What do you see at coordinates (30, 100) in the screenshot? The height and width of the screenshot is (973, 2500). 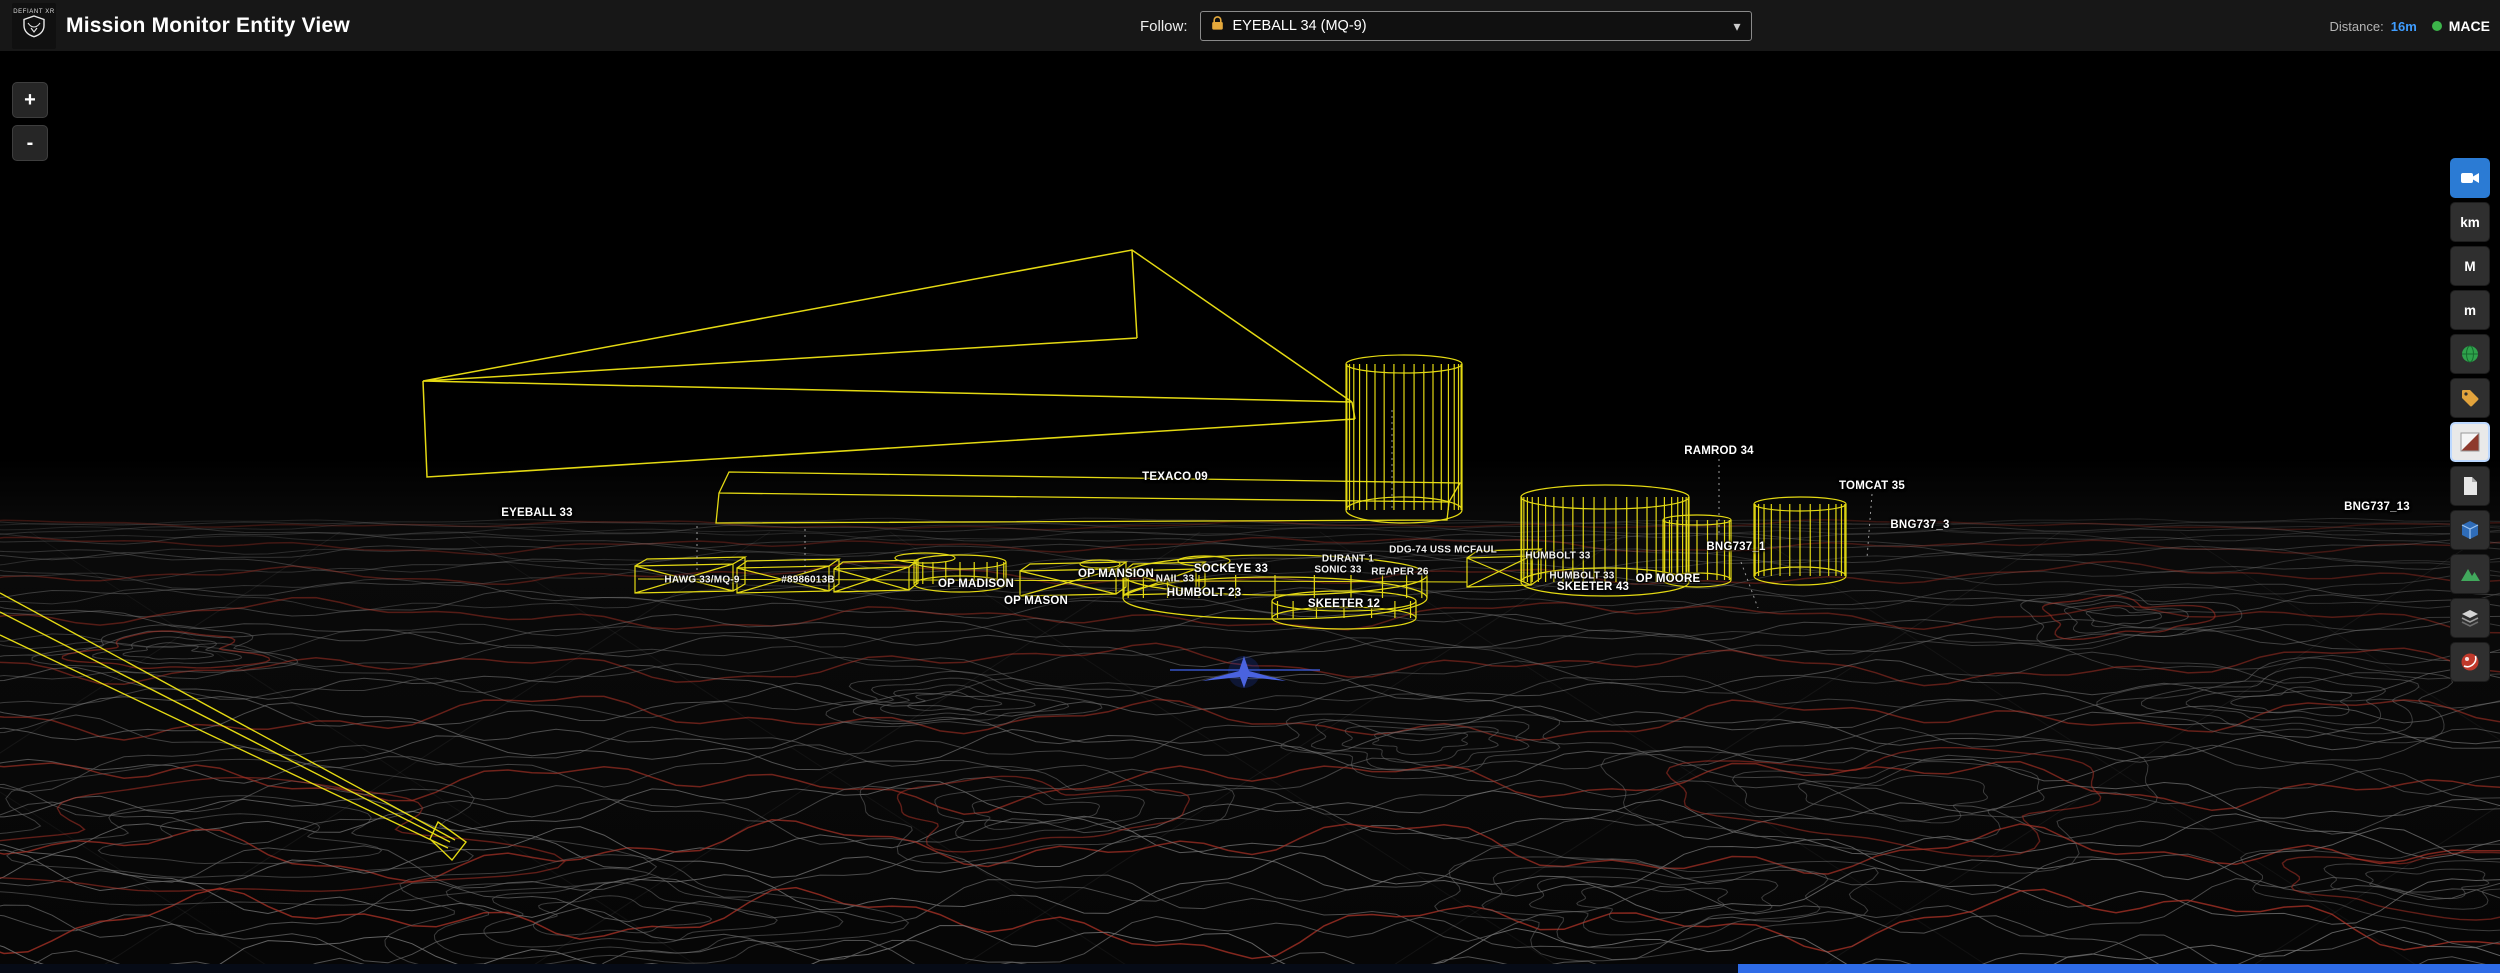 I see `zoom-in-button: +` at bounding box center [30, 100].